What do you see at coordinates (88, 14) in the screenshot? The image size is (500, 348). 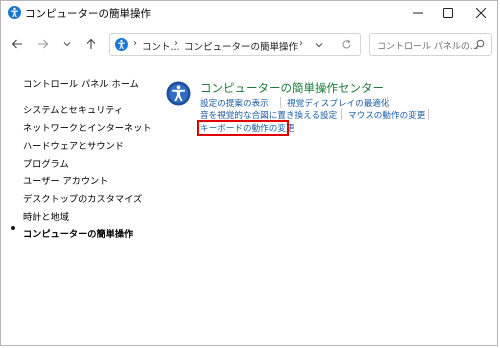 I see `window-title: コンピューターの簡単操作` at bounding box center [88, 14].